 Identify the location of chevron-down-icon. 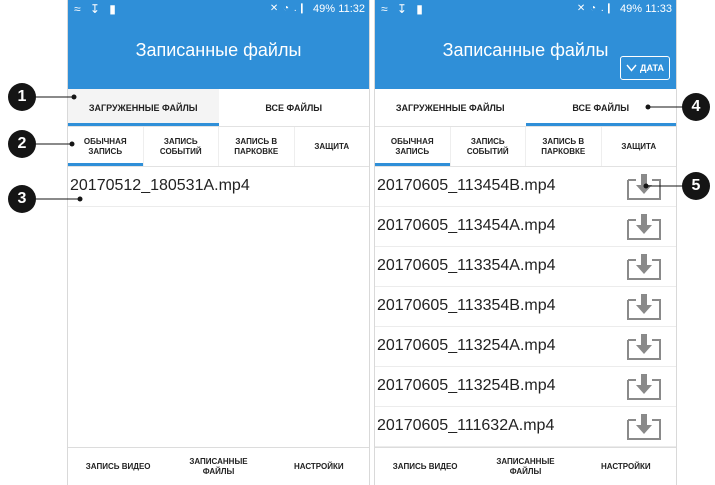
(631, 68).